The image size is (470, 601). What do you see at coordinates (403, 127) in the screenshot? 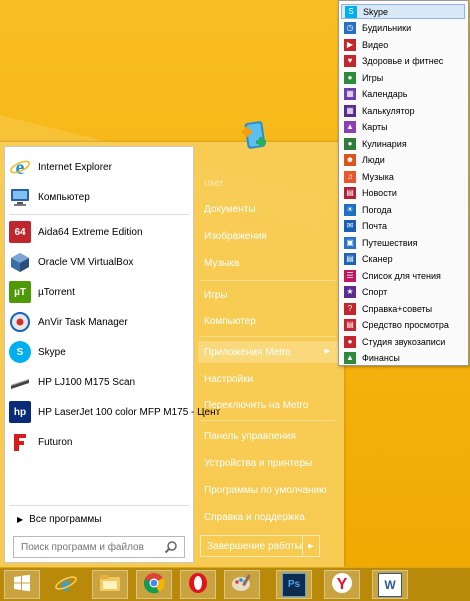
I see `metro-app-maps: ▲ Карты` at bounding box center [403, 127].